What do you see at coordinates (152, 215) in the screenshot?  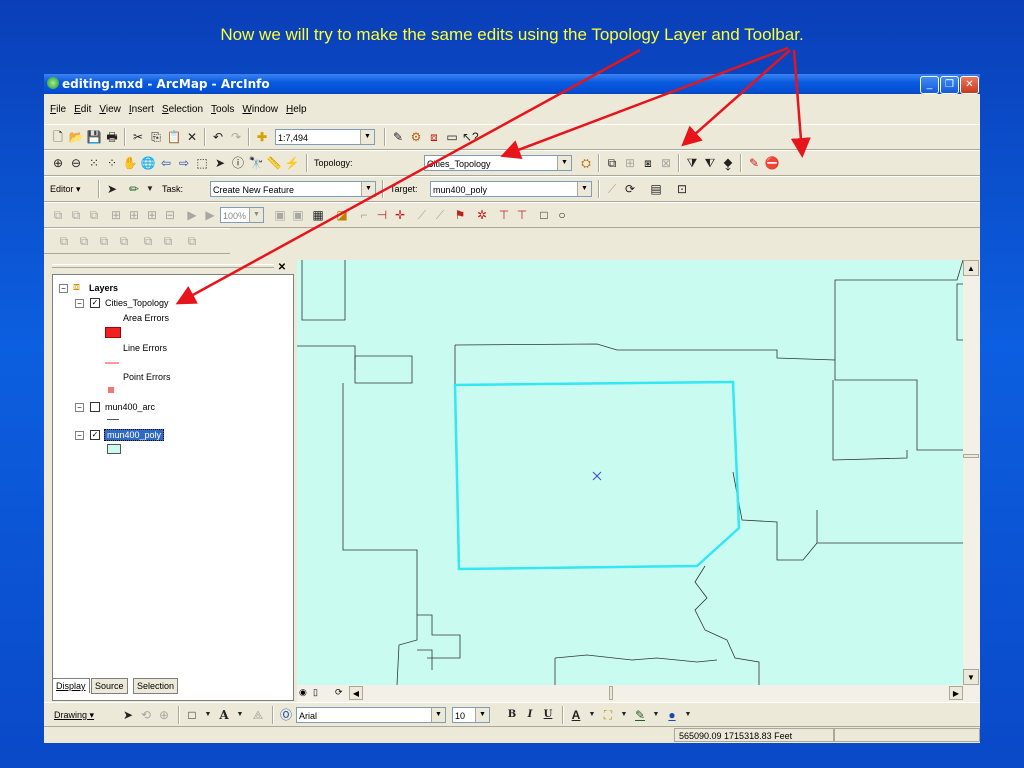 I see `explode-icon: ⊞` at bounding box center [152, 215].